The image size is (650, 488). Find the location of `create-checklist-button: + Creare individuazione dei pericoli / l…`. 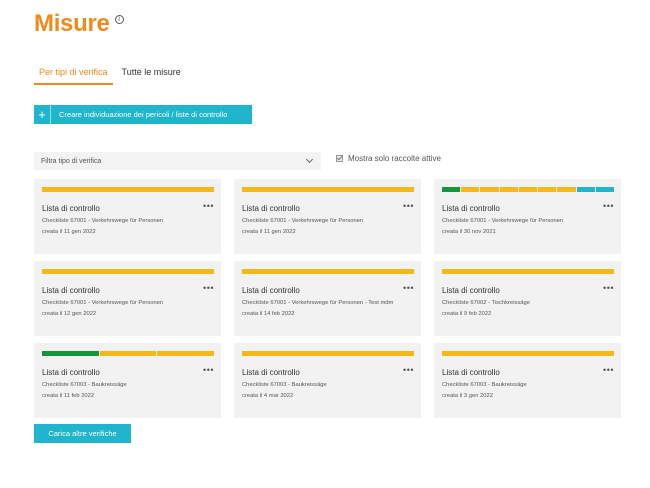

create-checklist-button: + Creare individuazione dei pericoli / l… is located at coordinates (143, 114).